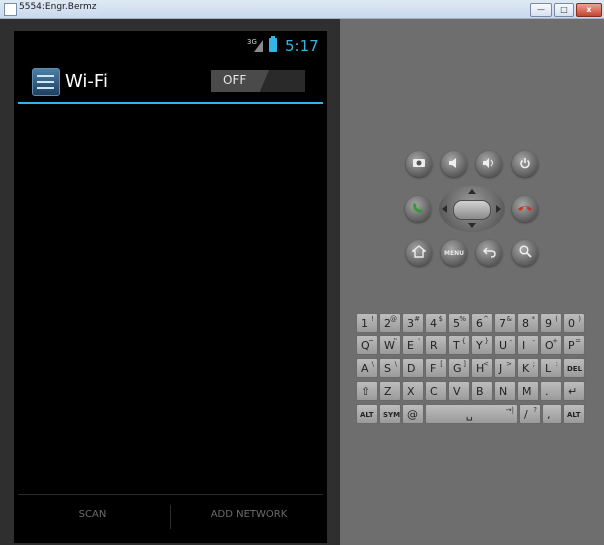 The height and width of the screenshot is (545, 604). What do you see at coordinates (258, 46) in the screenshot?
I see `signal-icon` at bounding box center [258, 46].